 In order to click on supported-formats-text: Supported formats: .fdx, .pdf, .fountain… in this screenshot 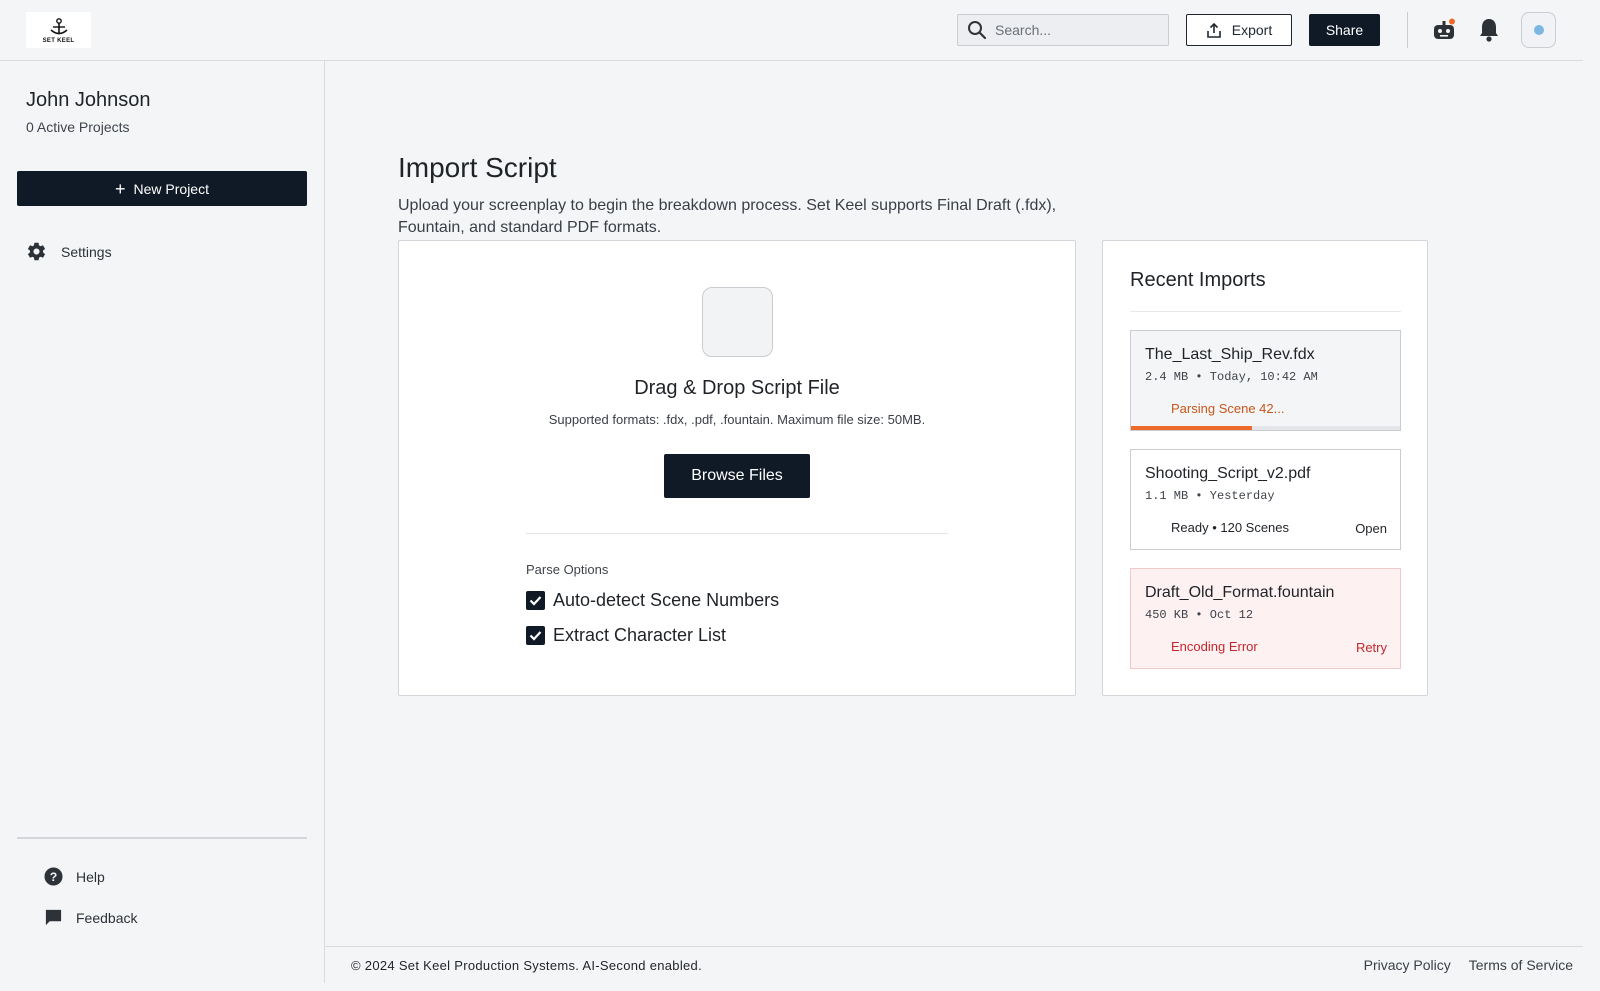, I will do `click(737, 419)`.